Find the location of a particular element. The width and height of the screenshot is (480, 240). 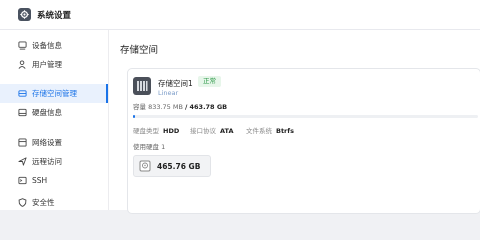

title-bar: 系统设置 is located at coordinates (240, 15).